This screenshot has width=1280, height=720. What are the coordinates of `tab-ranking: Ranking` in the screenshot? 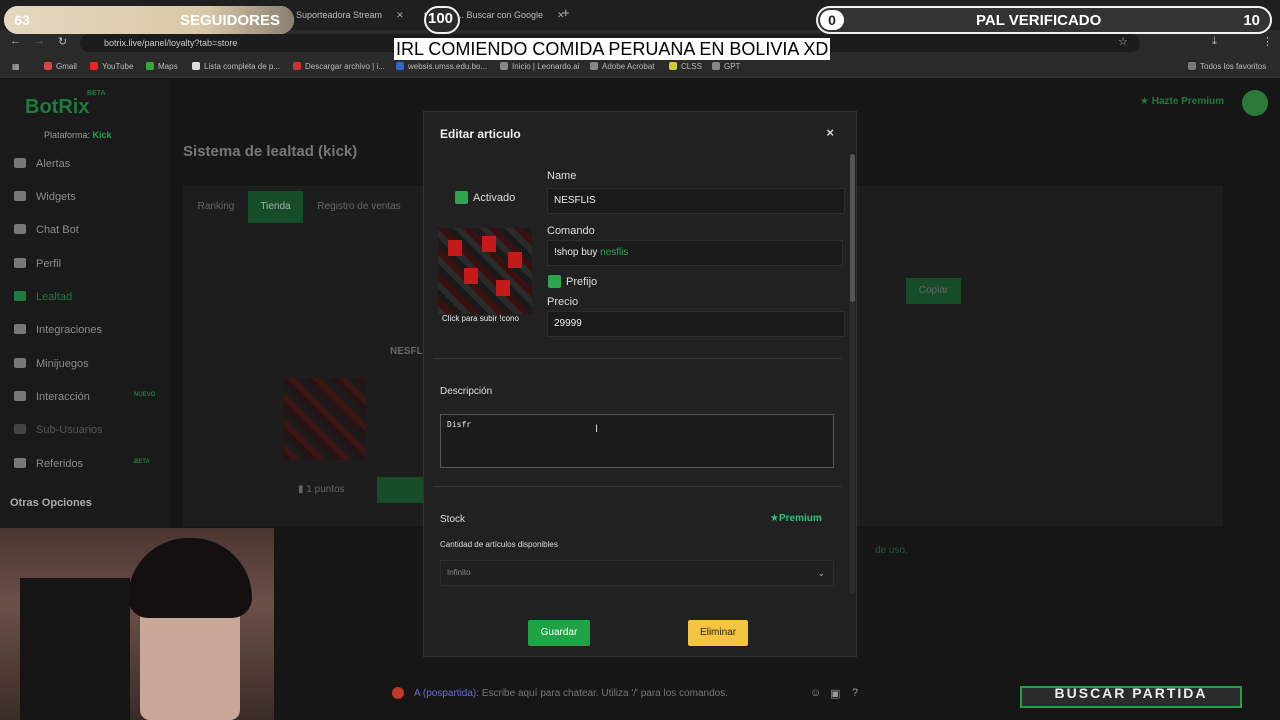 It's located at (216, 207).